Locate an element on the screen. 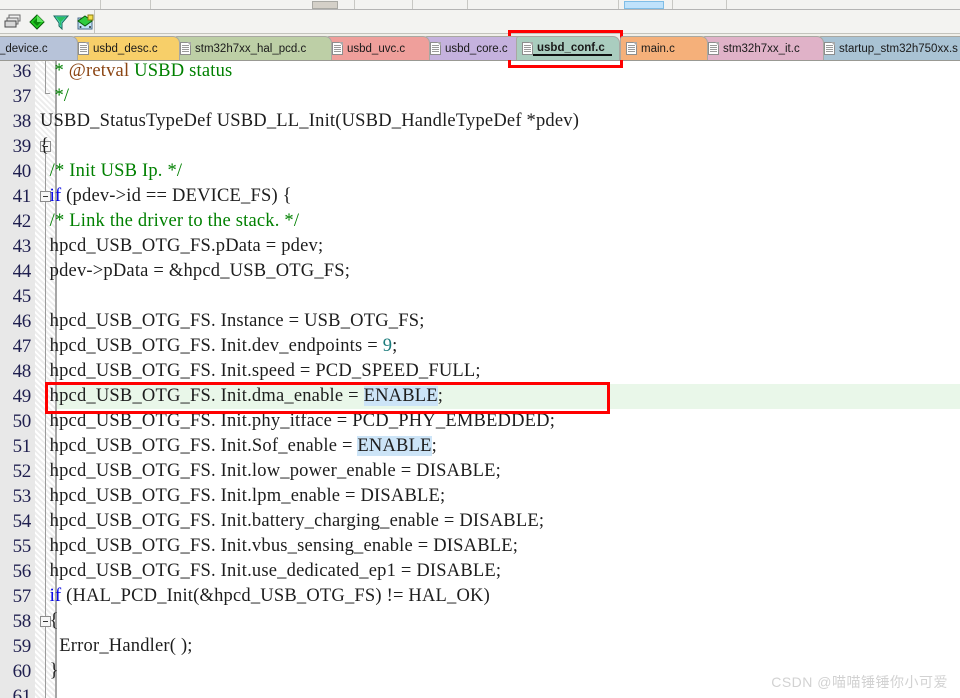  code-line: 43 hpcd_USB_OTG_FS.pData = pdev; is located at coordinates (480, 246).